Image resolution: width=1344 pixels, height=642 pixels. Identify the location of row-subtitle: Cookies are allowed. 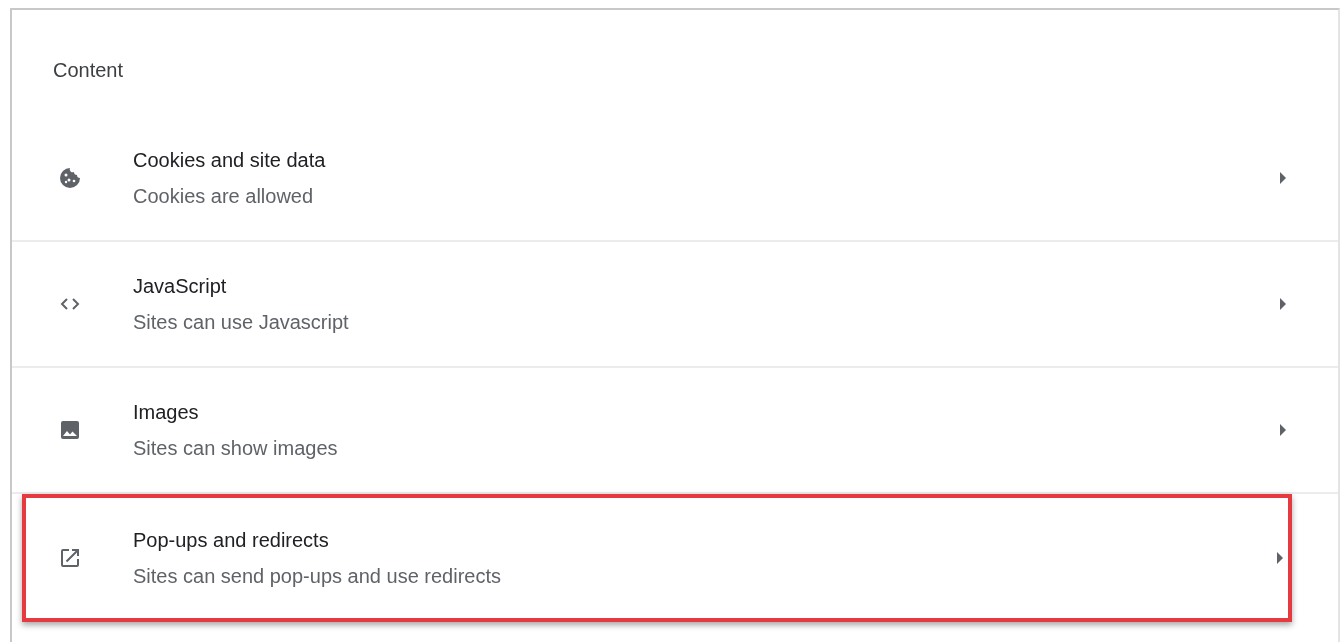
(224, 196).